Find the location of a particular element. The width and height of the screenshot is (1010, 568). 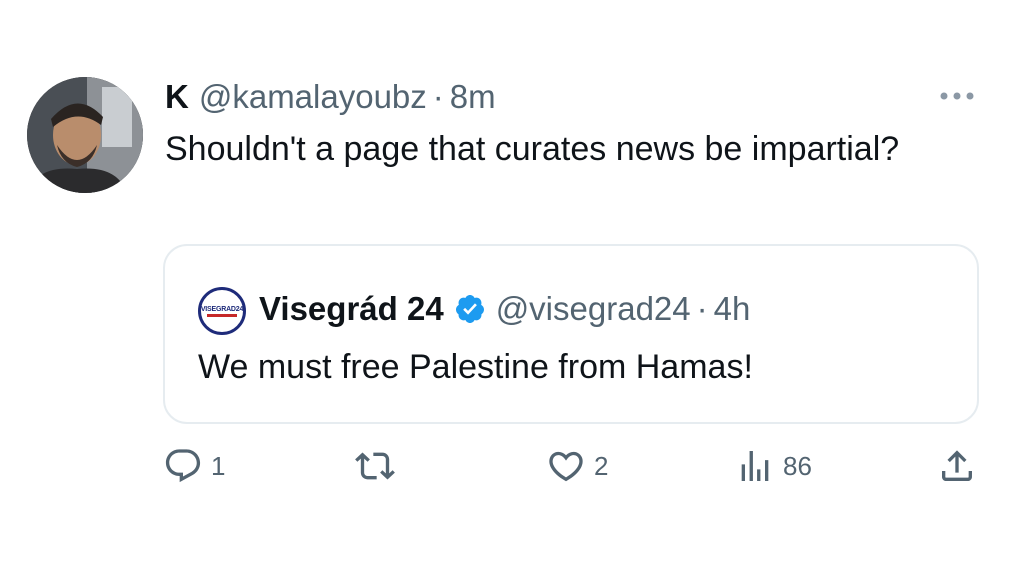

quoted-tweet-header: Visegrád 24 @visegrad24 · 4h is located at coordinates (504, 309).